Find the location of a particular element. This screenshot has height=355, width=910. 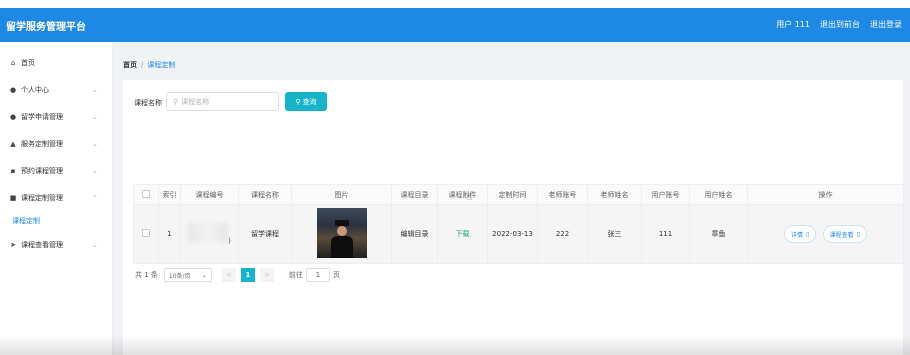

detail-button-label: 详情 is located at coordinates (797, 235).